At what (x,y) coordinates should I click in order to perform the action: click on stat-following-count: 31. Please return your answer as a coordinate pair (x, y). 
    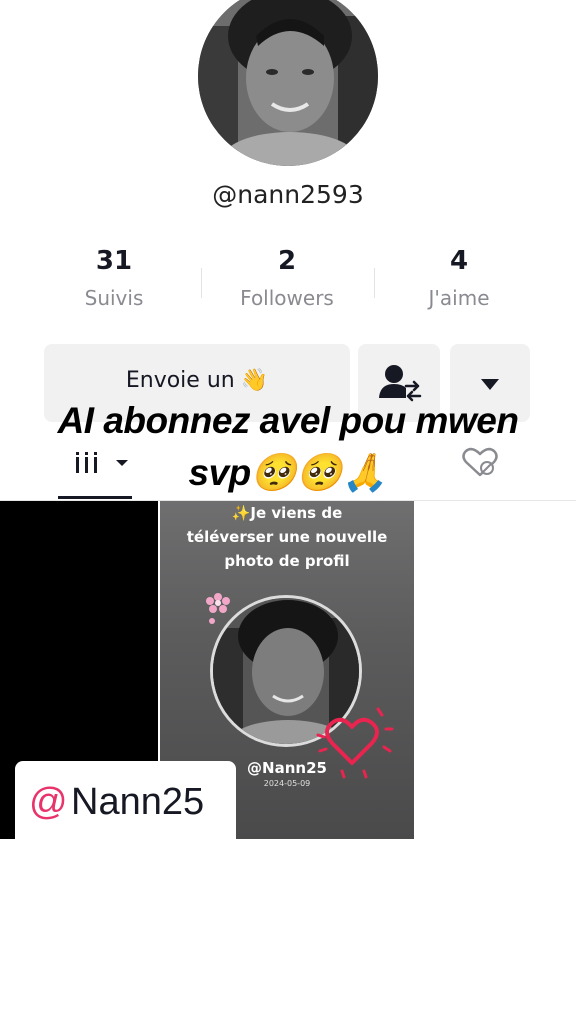
    Looking at the image, I should click on (114, 261).